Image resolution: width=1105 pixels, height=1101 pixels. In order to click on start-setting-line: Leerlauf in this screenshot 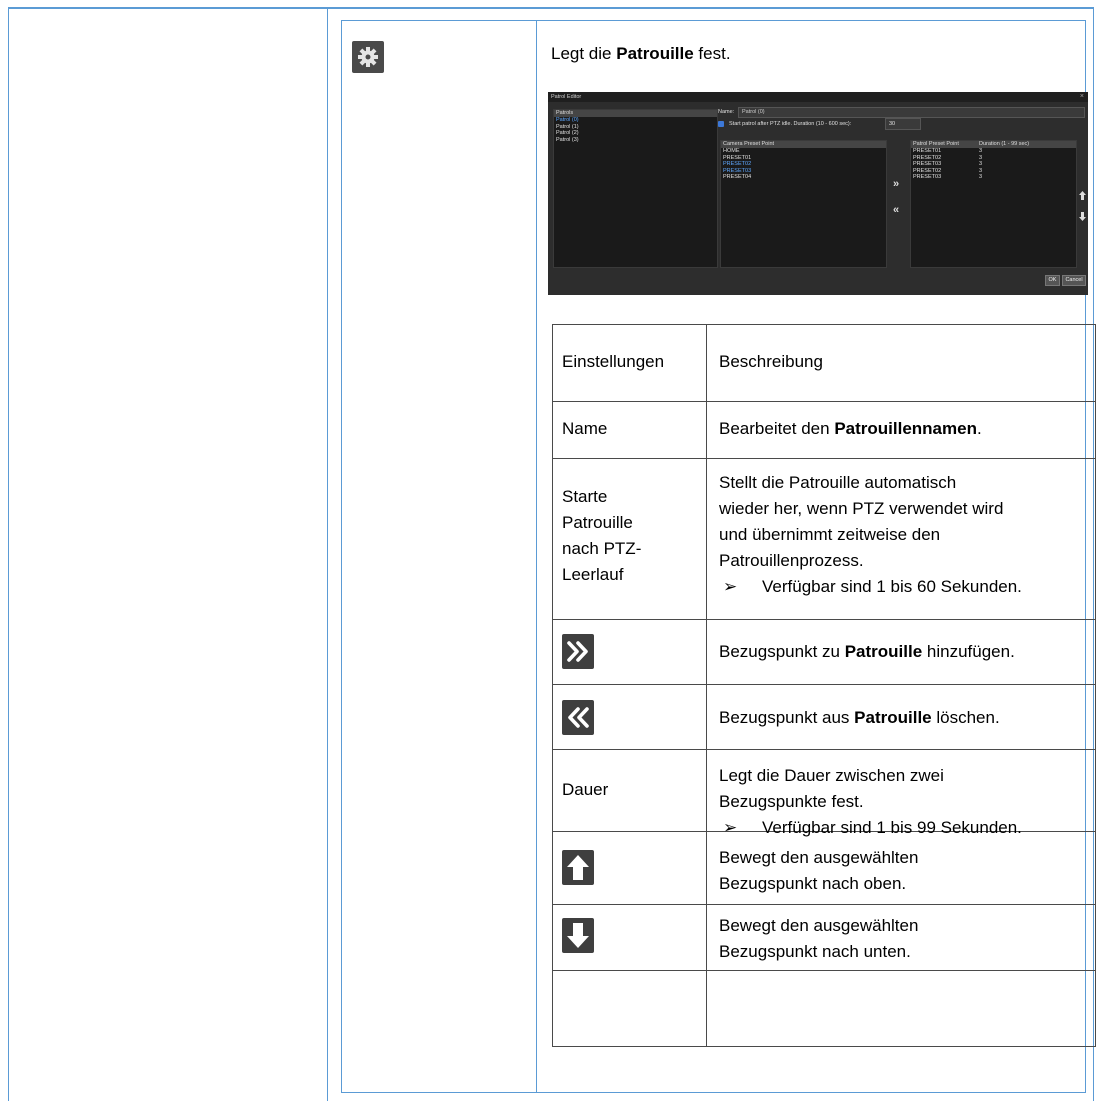, I will do `click(593, 574)`.